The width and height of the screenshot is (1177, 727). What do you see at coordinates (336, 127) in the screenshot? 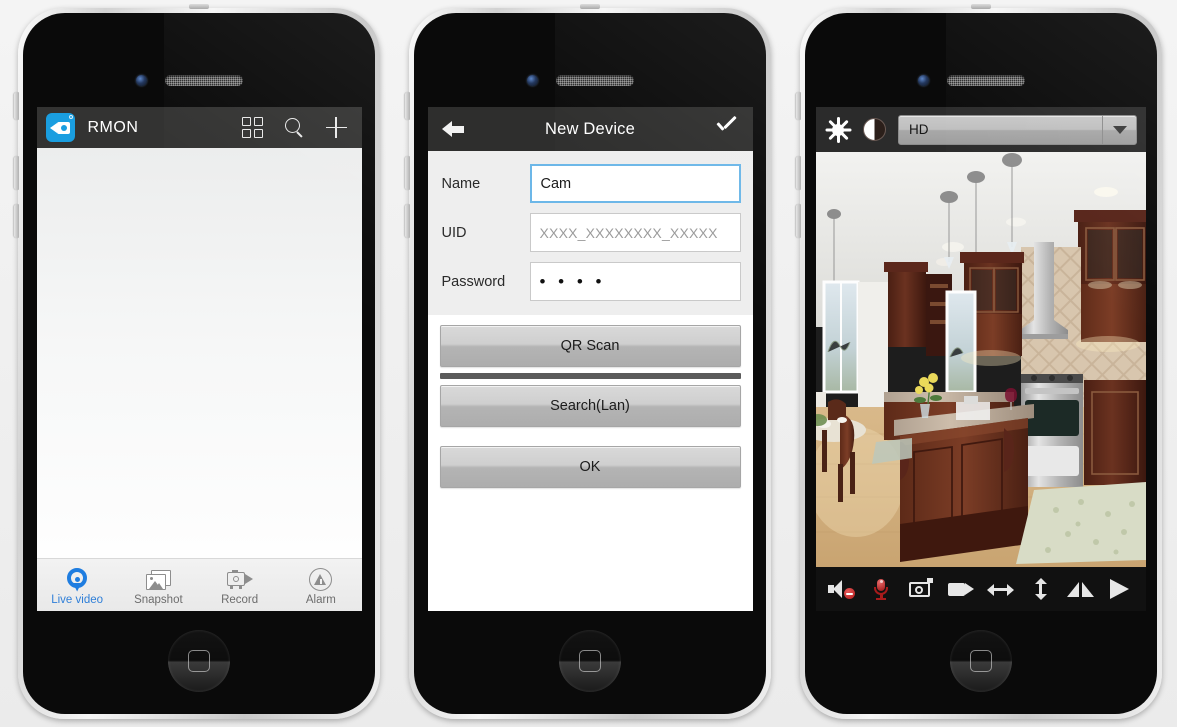
I see `plus-icon` at bounding box center [336, 127].